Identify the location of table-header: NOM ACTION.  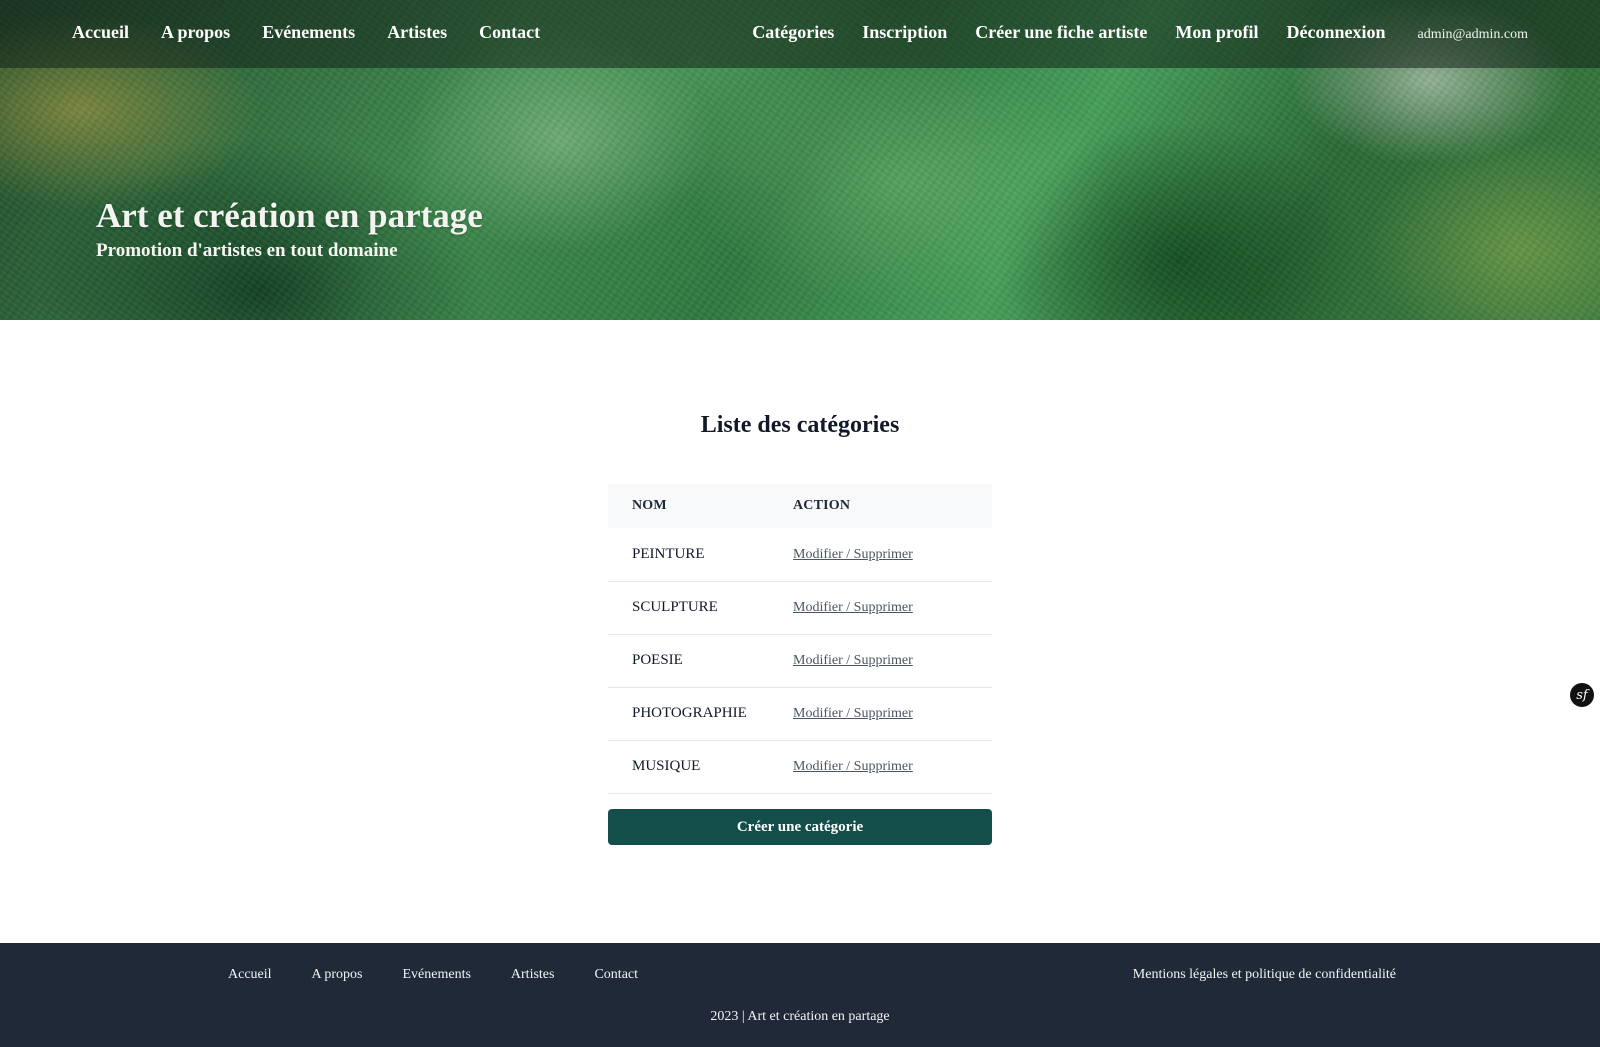
(800, 506).